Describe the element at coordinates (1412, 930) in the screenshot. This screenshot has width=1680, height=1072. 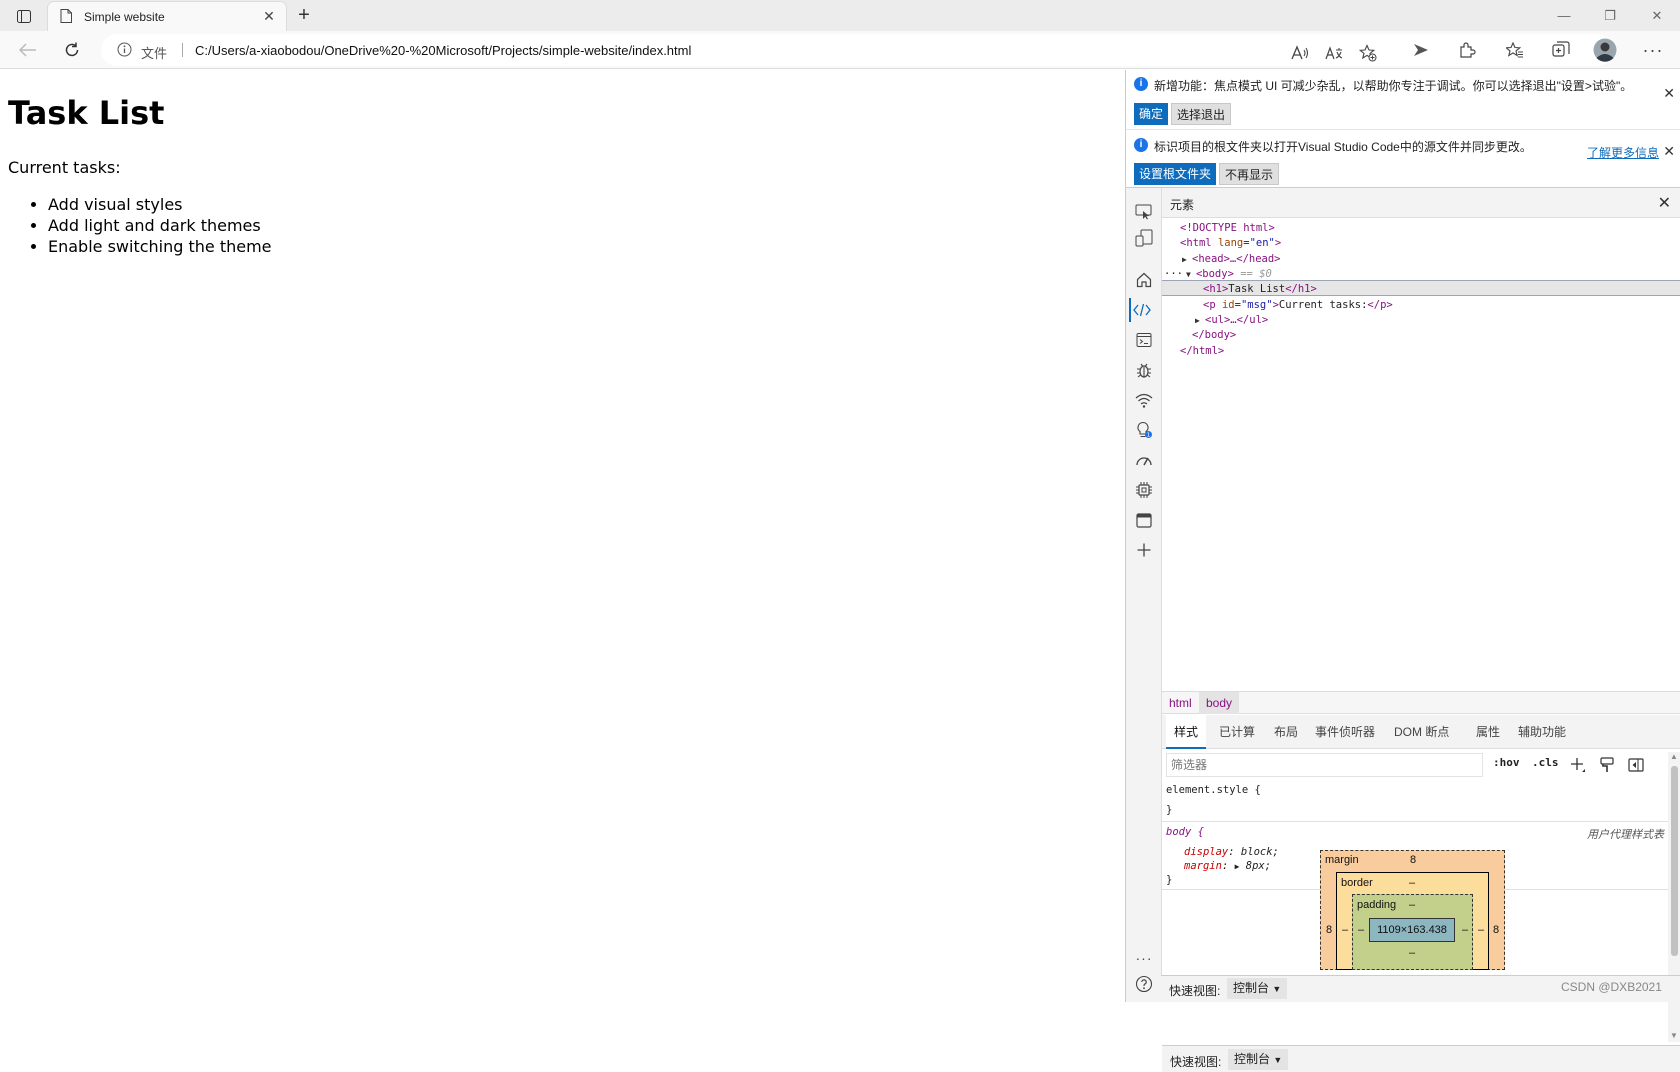
I see `box-model-content: 1109×163.438` at that location.